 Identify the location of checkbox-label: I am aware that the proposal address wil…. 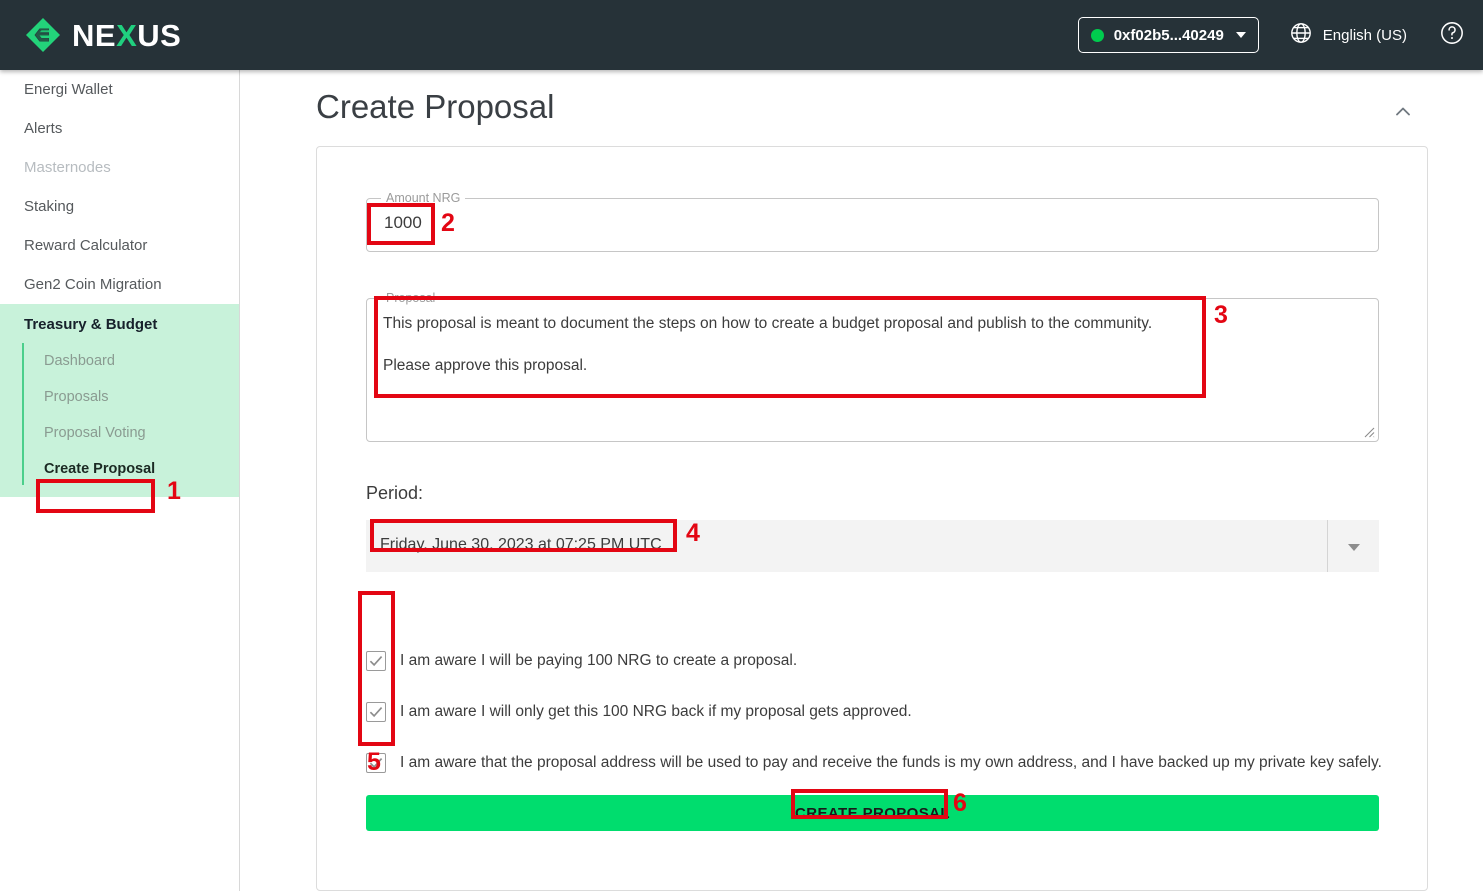
(891, 762).